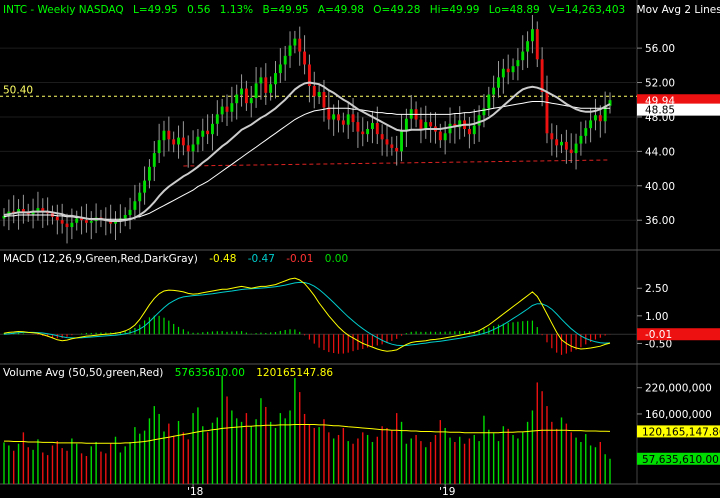 This screenshot has width=720, height=498. What do you see at coordinates (210, 373) in the screenshot?
I see `volume-current: 57635610.00` at bounding box center [210, 373].